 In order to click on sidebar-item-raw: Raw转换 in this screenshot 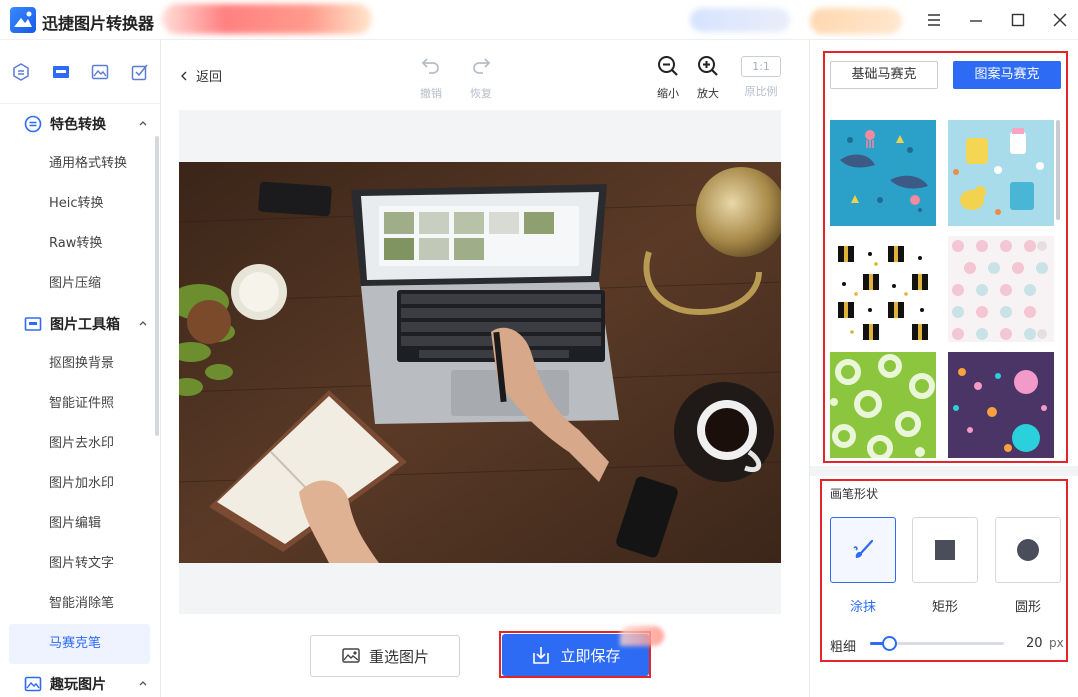, I will do `click(75, 244)`.